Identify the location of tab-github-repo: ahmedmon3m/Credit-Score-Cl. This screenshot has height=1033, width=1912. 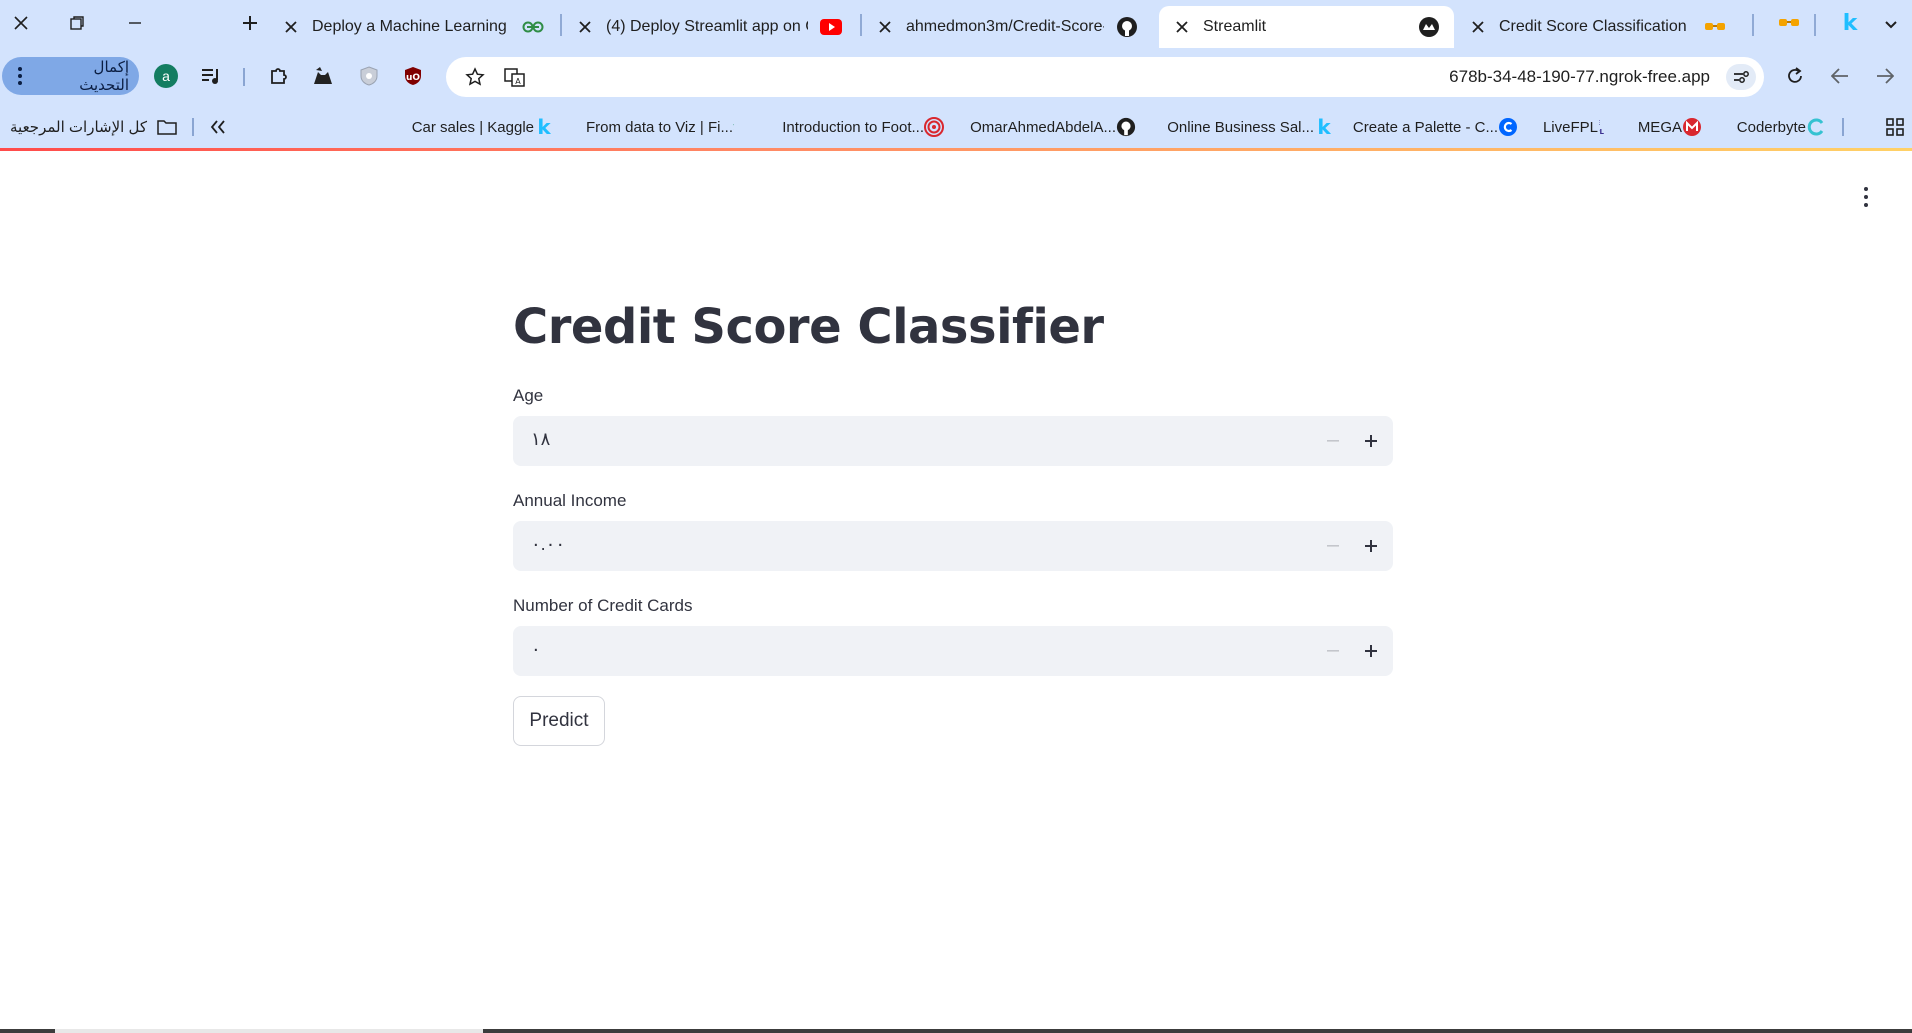
(1007, 27).